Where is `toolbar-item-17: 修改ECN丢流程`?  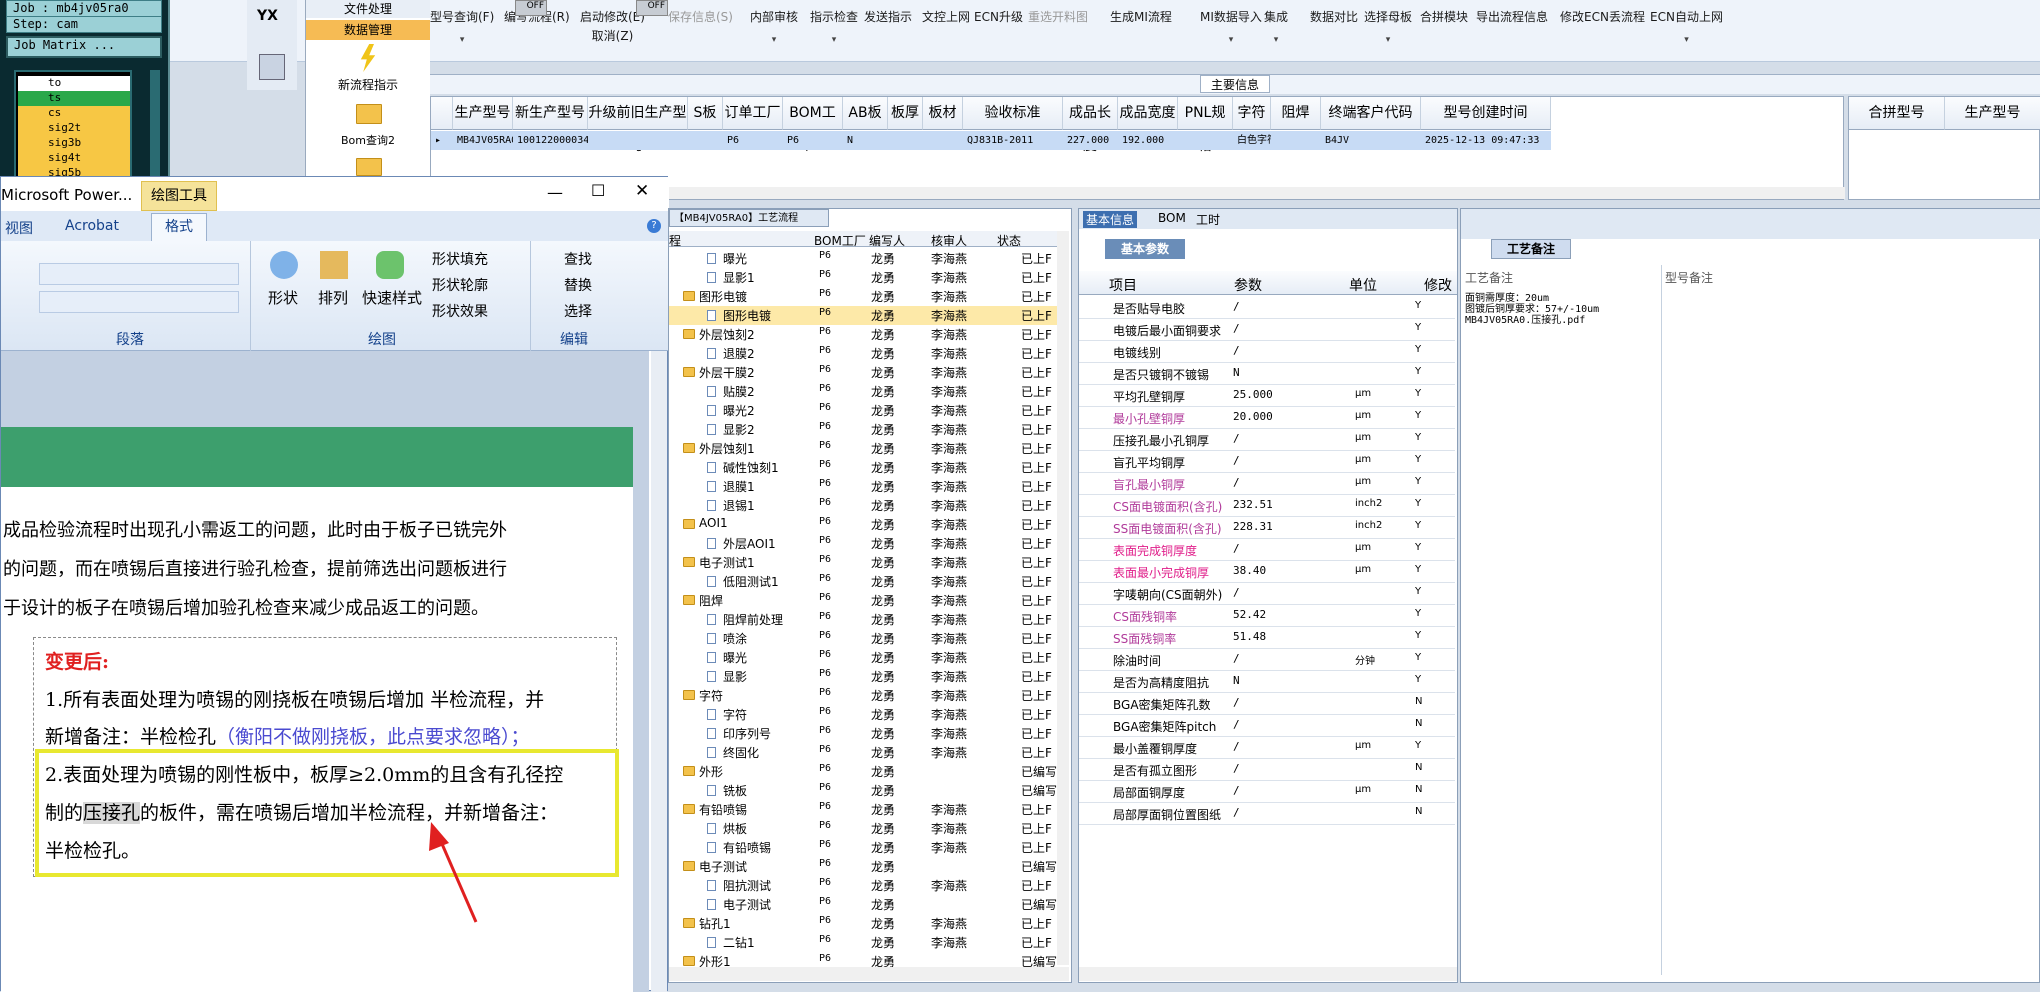 toolbar-item-17: 修改ECN丢流程 is located at coordinates (1602, 16).